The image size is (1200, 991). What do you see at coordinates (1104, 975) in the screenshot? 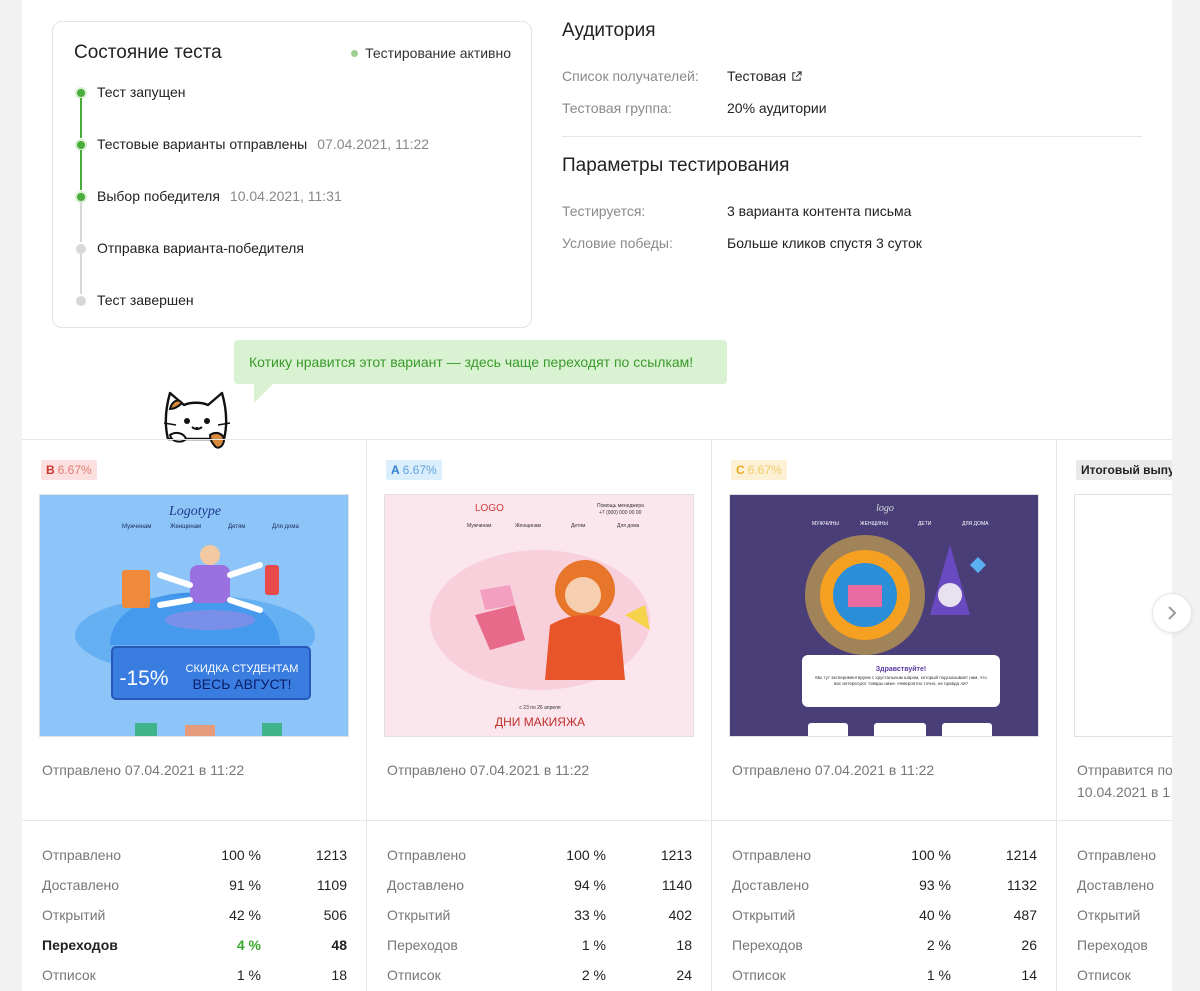
I see `stat-row: Отписок` at bounding box center [1104, 975].